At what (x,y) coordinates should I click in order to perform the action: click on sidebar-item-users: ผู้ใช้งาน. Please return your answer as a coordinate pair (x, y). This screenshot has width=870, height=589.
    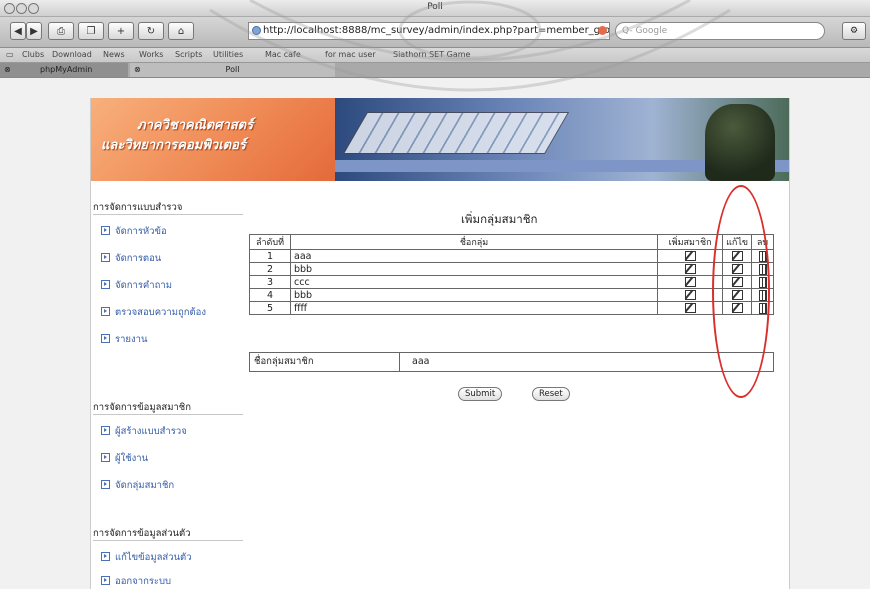
    Looking at the image, I should click on (124, 458).